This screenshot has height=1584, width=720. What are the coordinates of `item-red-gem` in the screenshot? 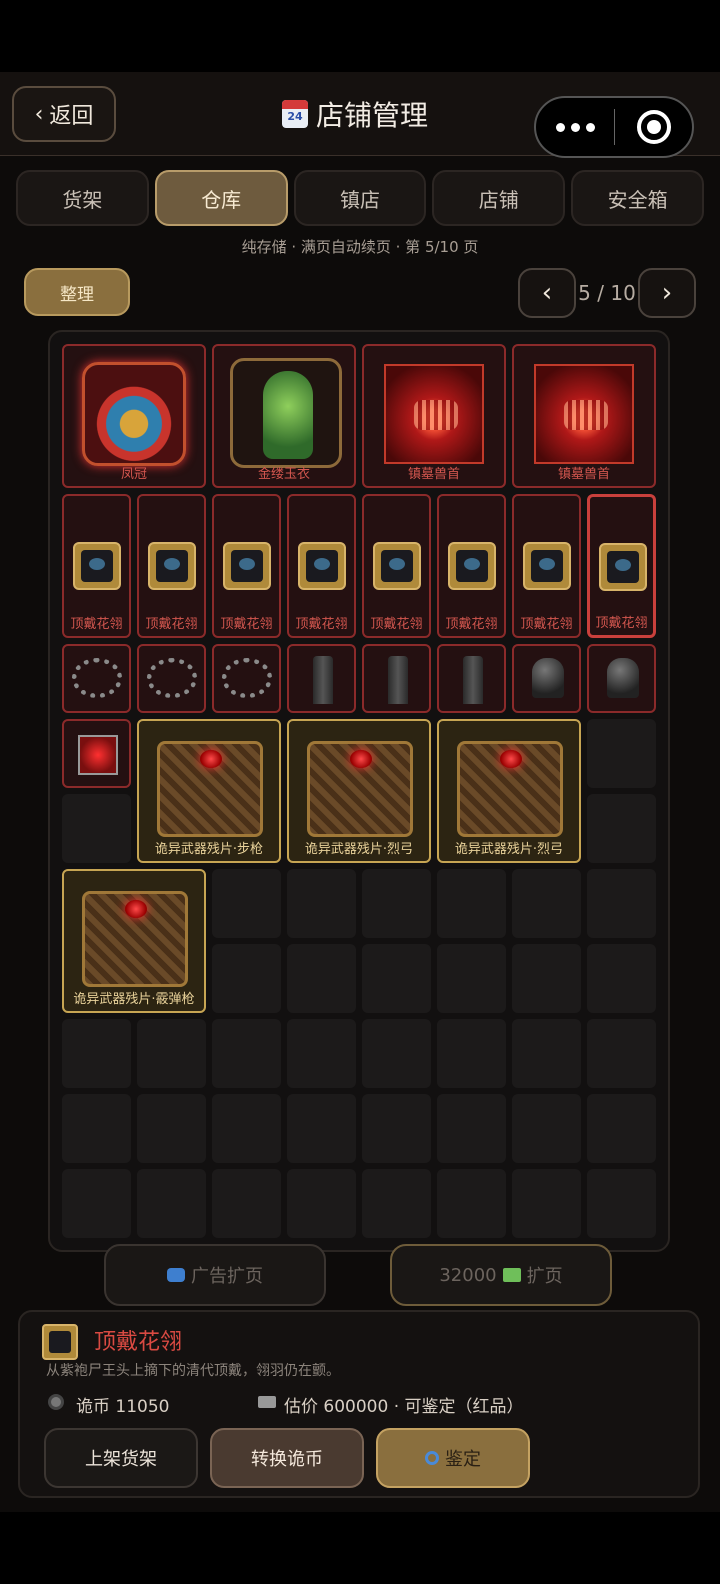 It's located at (96, 753).